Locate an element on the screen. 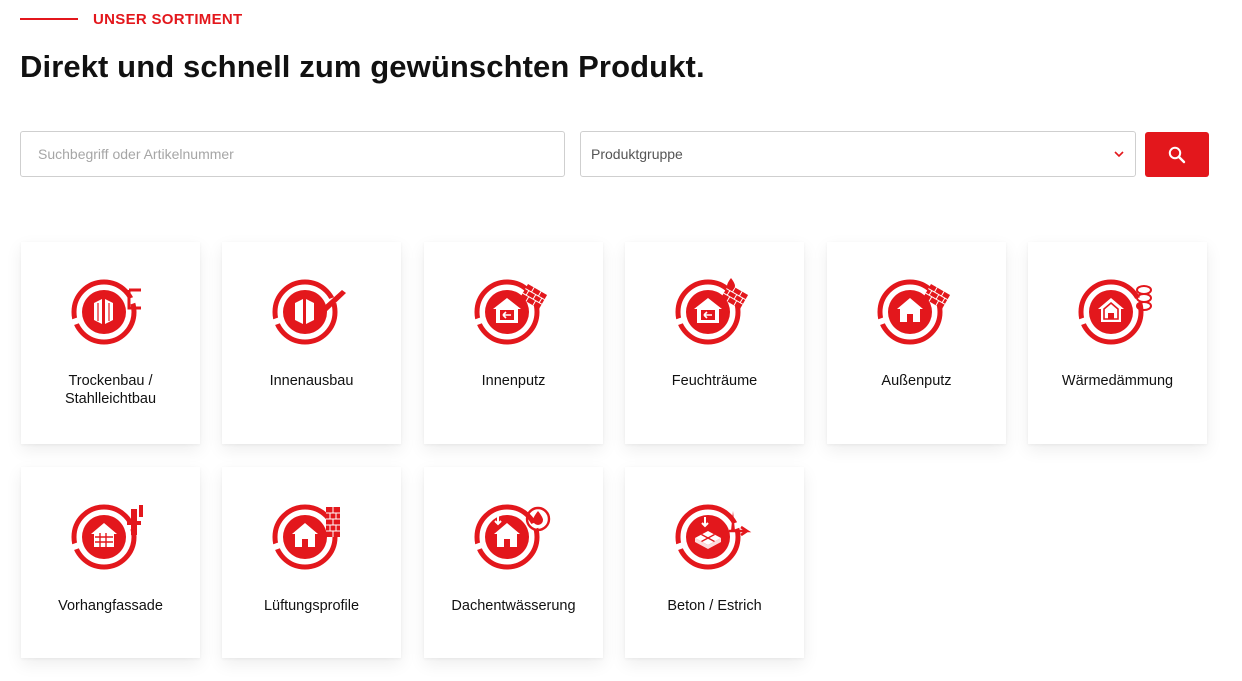 The width and height of the screenshot is (1242, 681). eyebrow-text: UNSER SORTIMENT is located at coordinates (168, 19).